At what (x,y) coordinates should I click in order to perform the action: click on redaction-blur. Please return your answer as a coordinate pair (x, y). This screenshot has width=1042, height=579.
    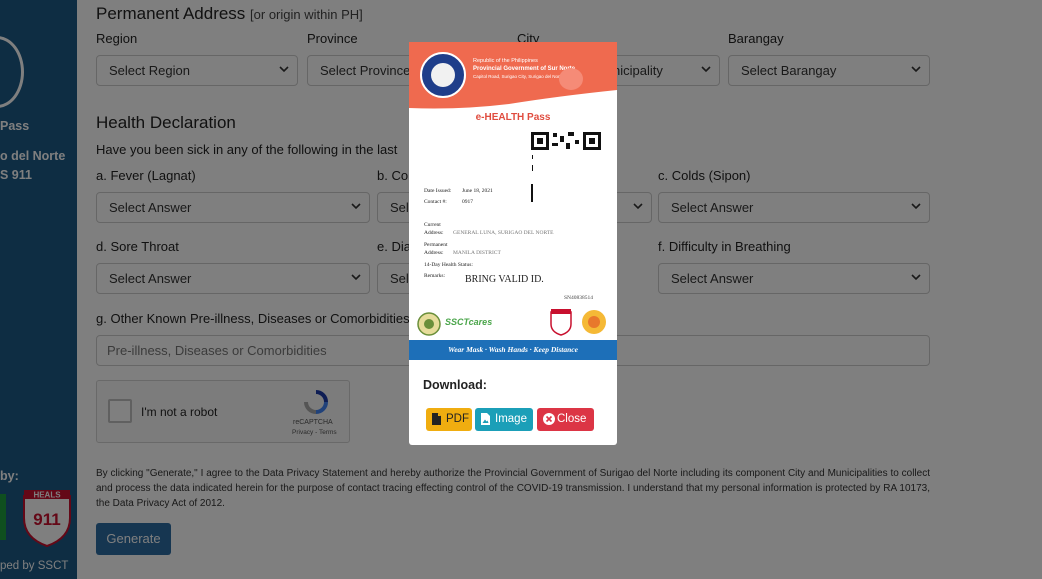
    Looking at the image, I should click on (571, 79).